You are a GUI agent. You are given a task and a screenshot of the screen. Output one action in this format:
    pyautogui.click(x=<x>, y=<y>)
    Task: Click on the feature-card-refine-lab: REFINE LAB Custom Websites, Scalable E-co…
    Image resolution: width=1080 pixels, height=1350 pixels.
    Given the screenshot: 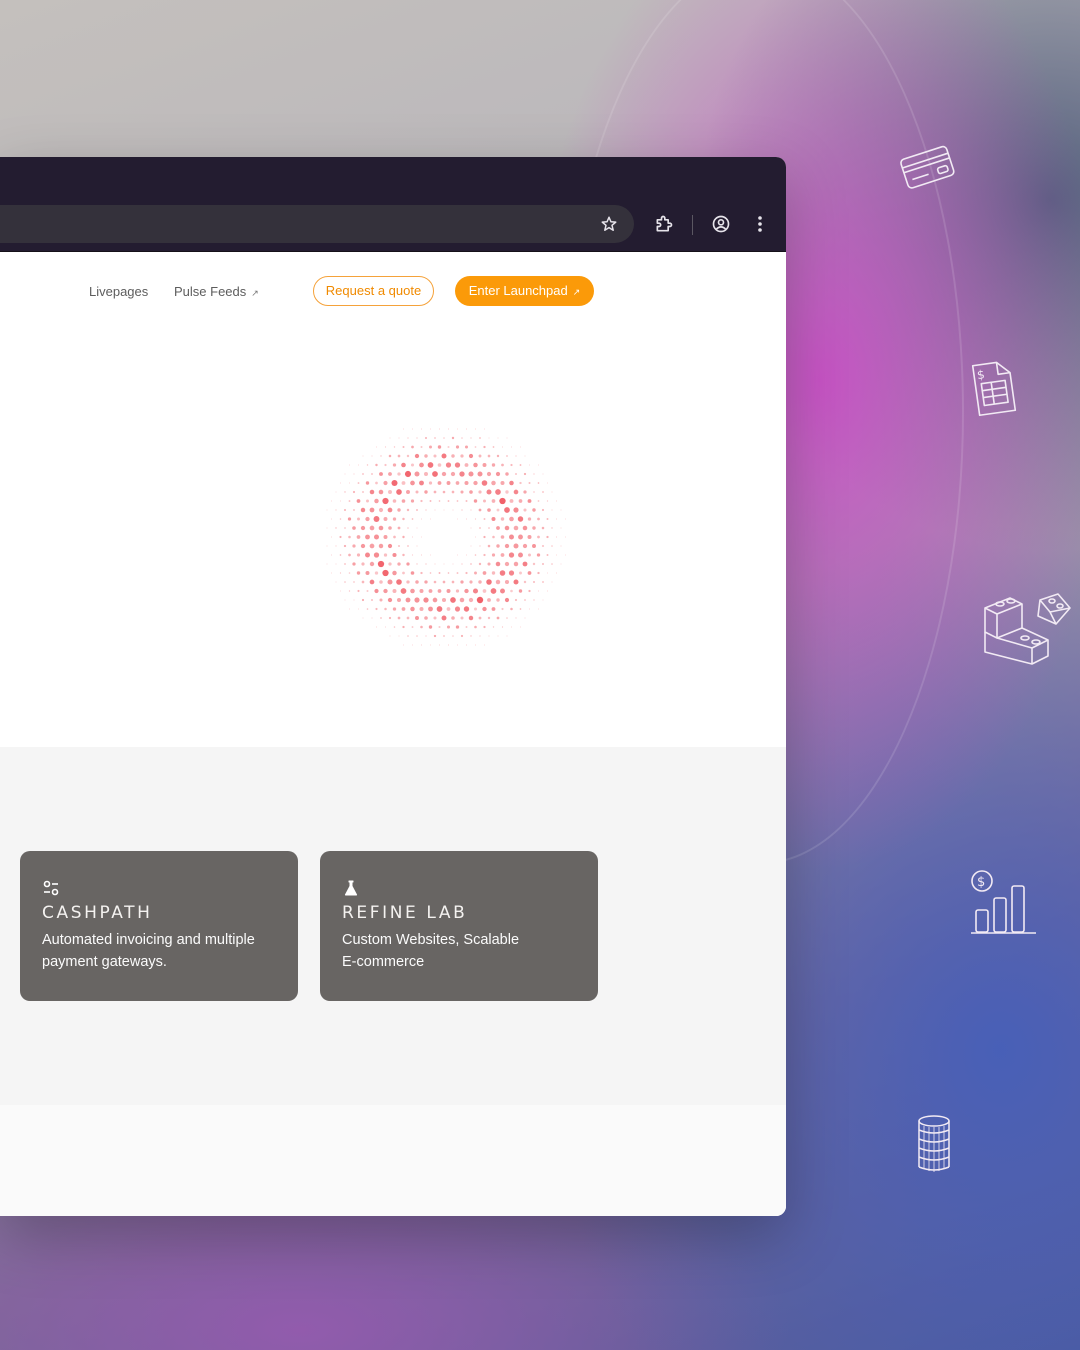 What is the action you would take?
    pyautogui.click(x=459, y=926)
    